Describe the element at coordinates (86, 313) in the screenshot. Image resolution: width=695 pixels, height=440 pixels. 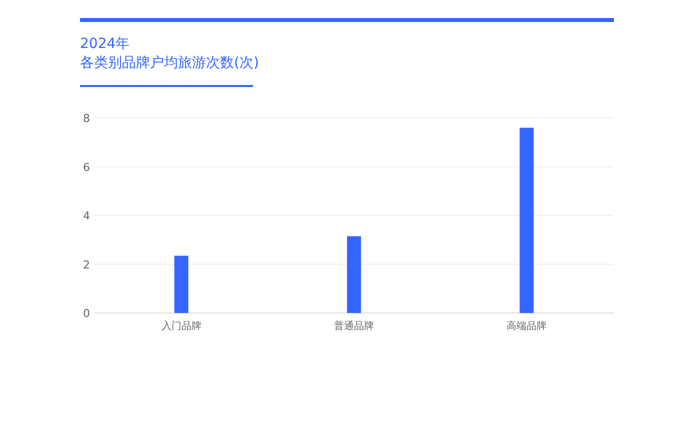
I see `y-axis-label: 0` at that location.